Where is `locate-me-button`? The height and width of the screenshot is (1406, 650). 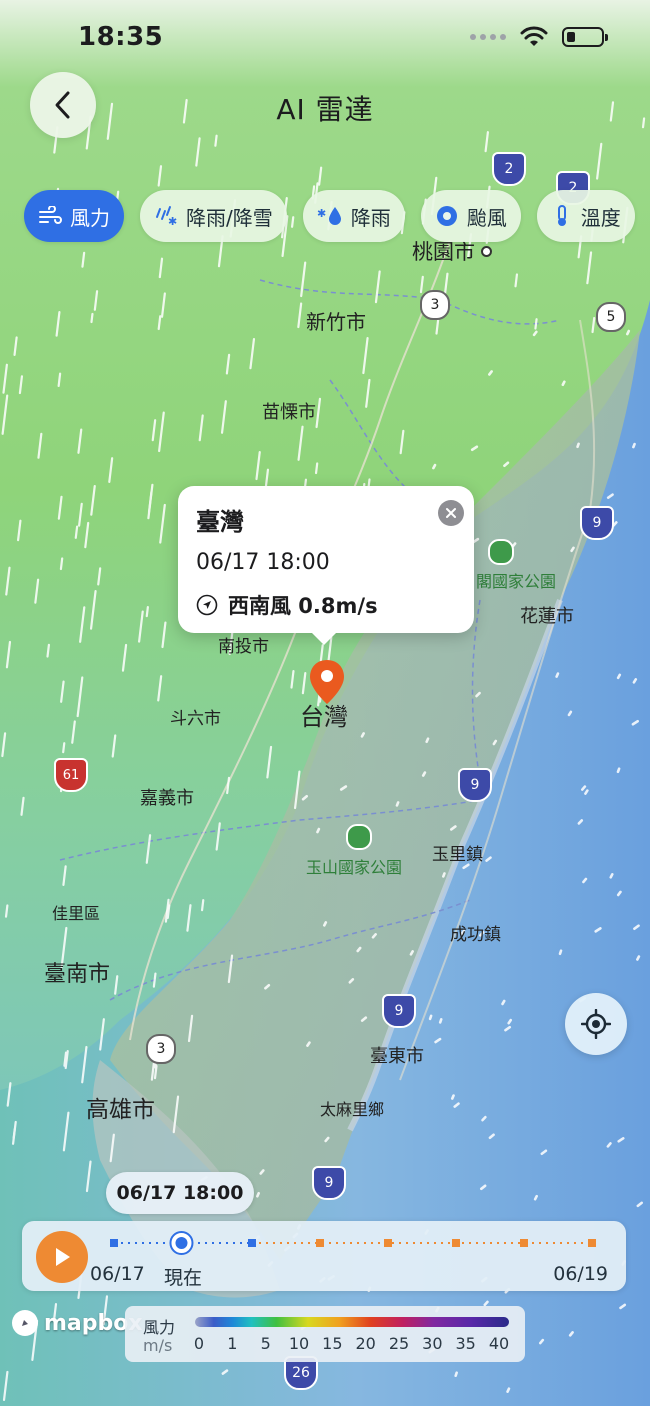
locate-me-button is located at coordinates (596, 1024).